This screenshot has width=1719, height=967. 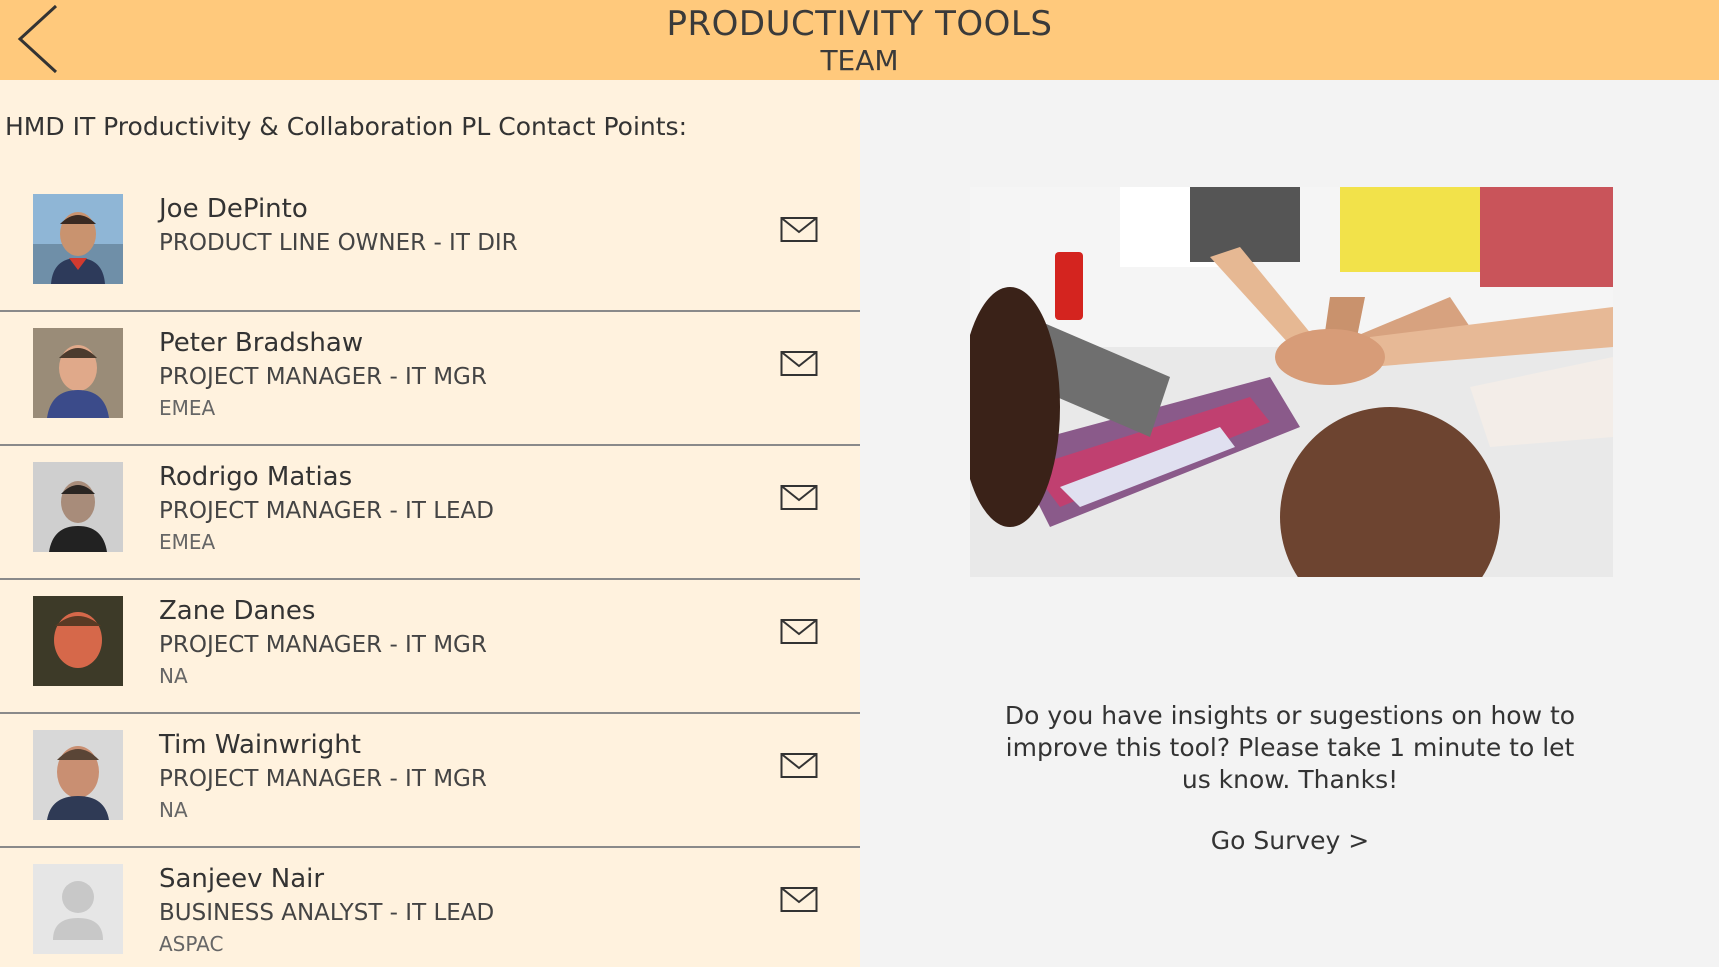 I want to click on contact-role: BUSINESS ANALYST - IT LEAD, so click(x=327, y=913).